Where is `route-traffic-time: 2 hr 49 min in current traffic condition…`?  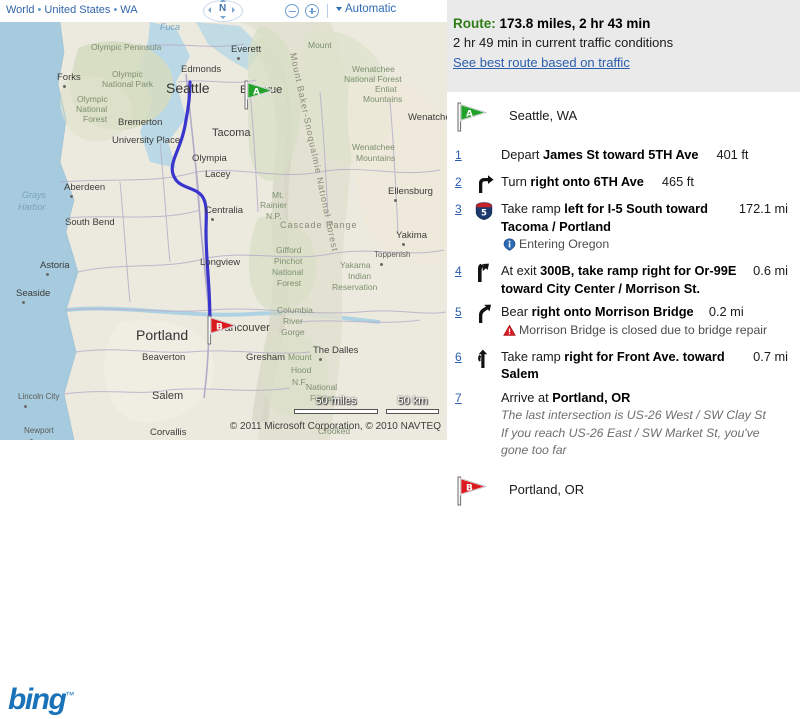
route-traffic-time: 2 hr 49 min in current traffic condition… is located at coordinates (563, 42).